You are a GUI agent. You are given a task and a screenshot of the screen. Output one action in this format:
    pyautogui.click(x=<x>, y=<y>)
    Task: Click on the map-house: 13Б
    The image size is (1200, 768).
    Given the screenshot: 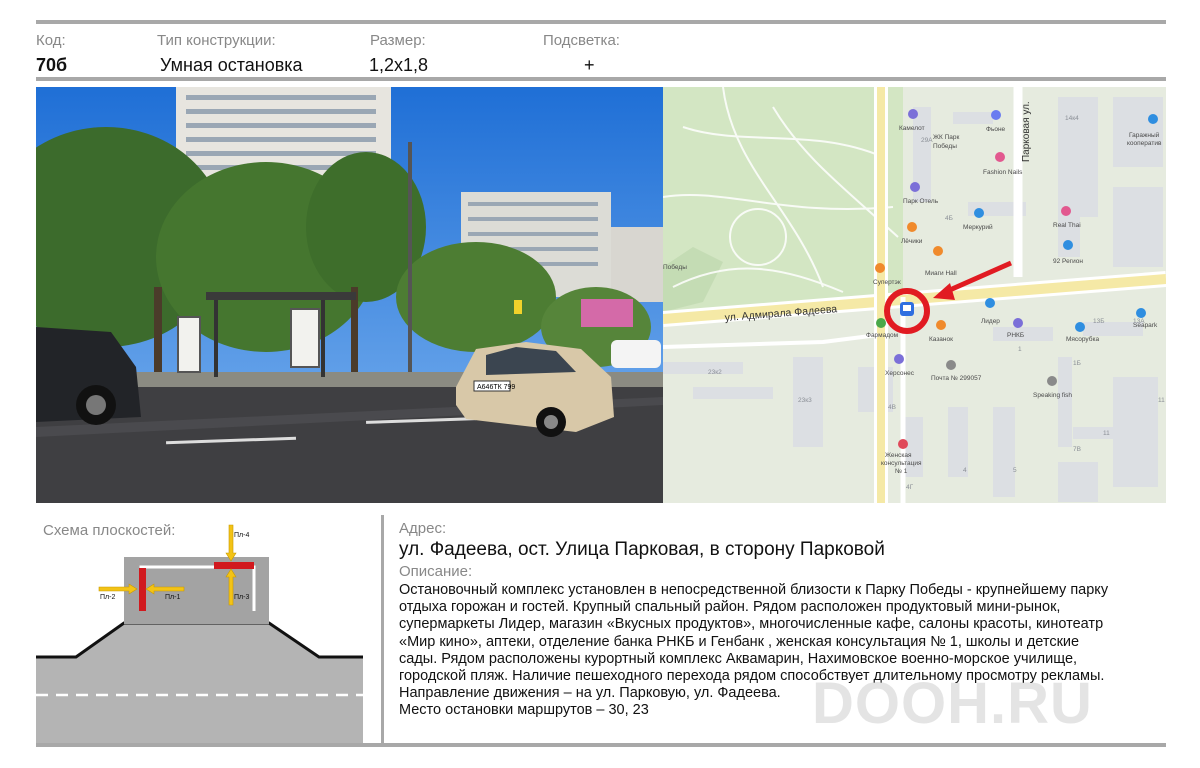 What is the action you would take?
    pyautogui.click(x=1099, y=321)
    